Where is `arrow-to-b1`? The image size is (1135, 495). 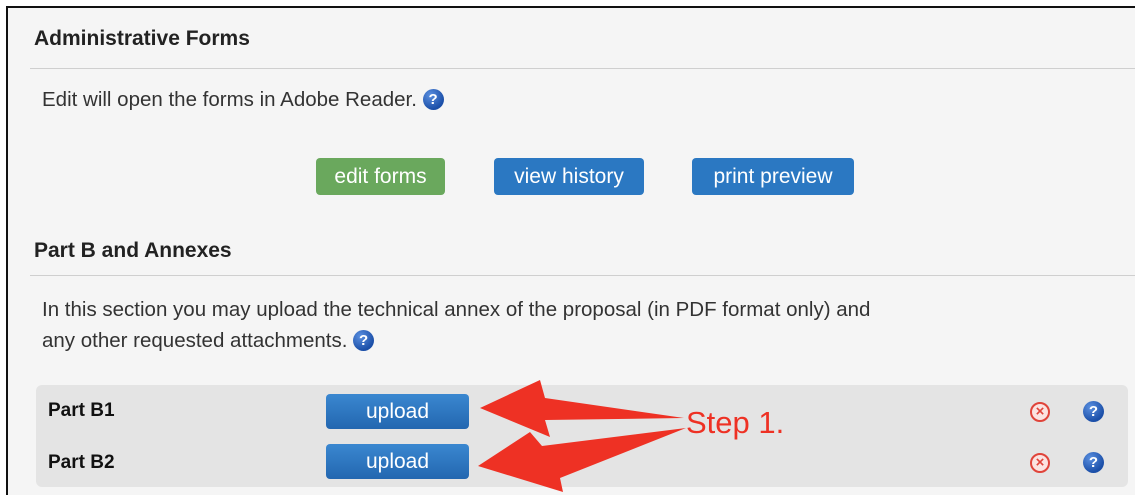
arrow-to-b1 is located at coordinates (582, 408).